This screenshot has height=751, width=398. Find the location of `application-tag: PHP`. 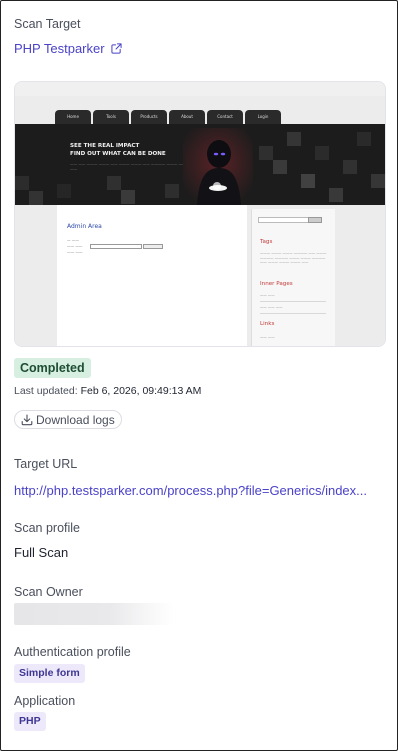

application-tag: PHP is located at coordinates (30, 721).